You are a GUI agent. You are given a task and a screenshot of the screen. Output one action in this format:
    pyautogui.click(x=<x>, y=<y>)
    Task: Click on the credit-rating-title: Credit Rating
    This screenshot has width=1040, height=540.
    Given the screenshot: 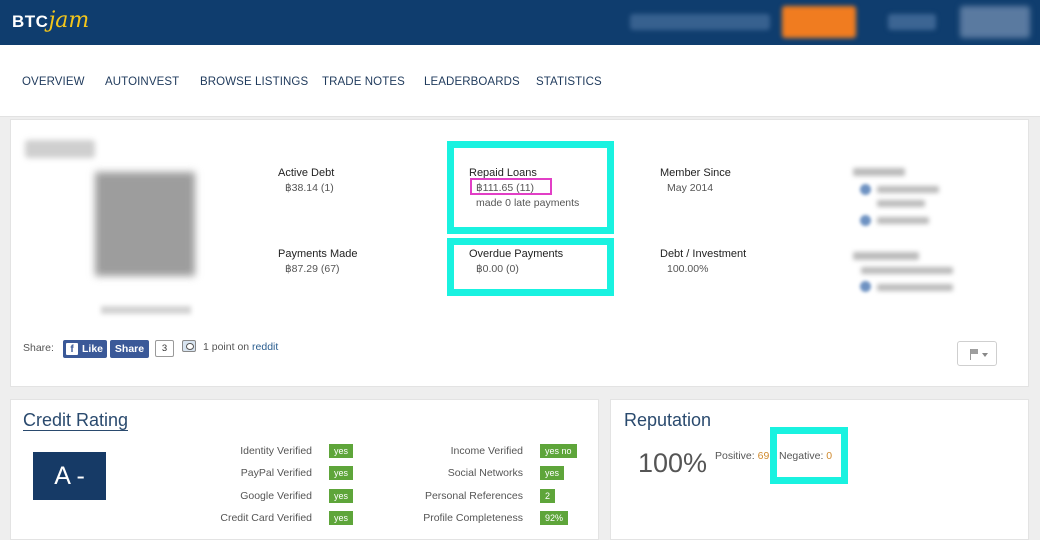 What is the action you would take?
    pyautogui.click(x=76, y=420)
    